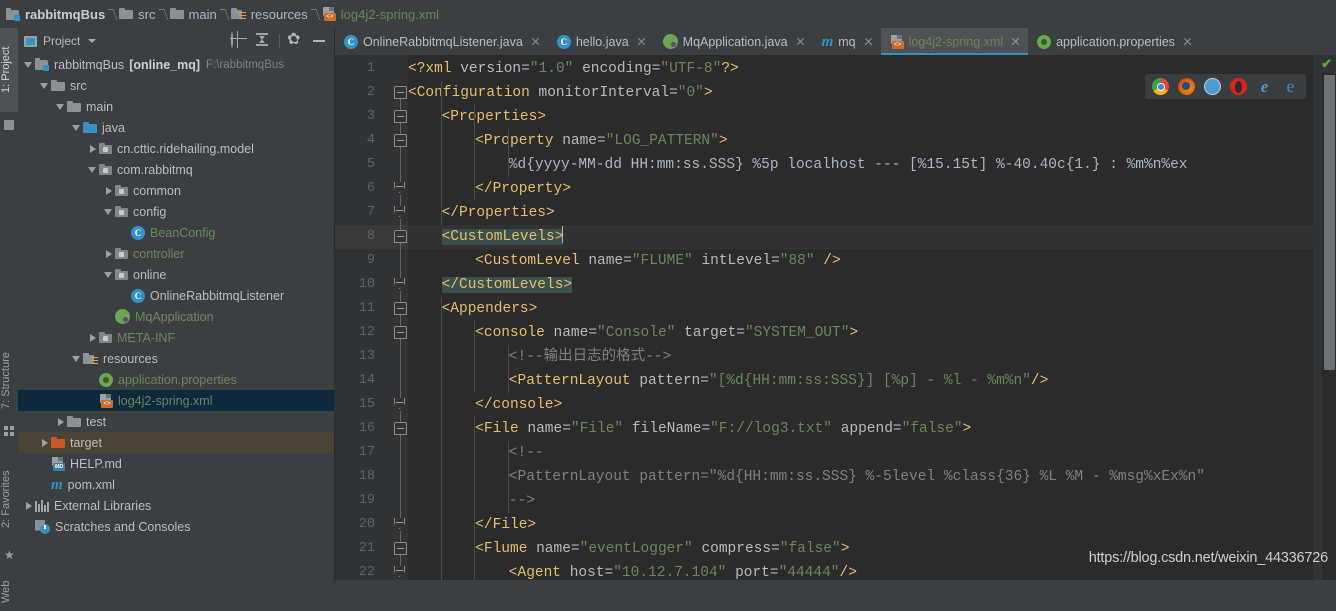  Describe the element at coordinates (176, 295) in the screenshot. I see `tree-node-onlinerabbitmqlistener: C OnlineRabbitmqListener` at that location.